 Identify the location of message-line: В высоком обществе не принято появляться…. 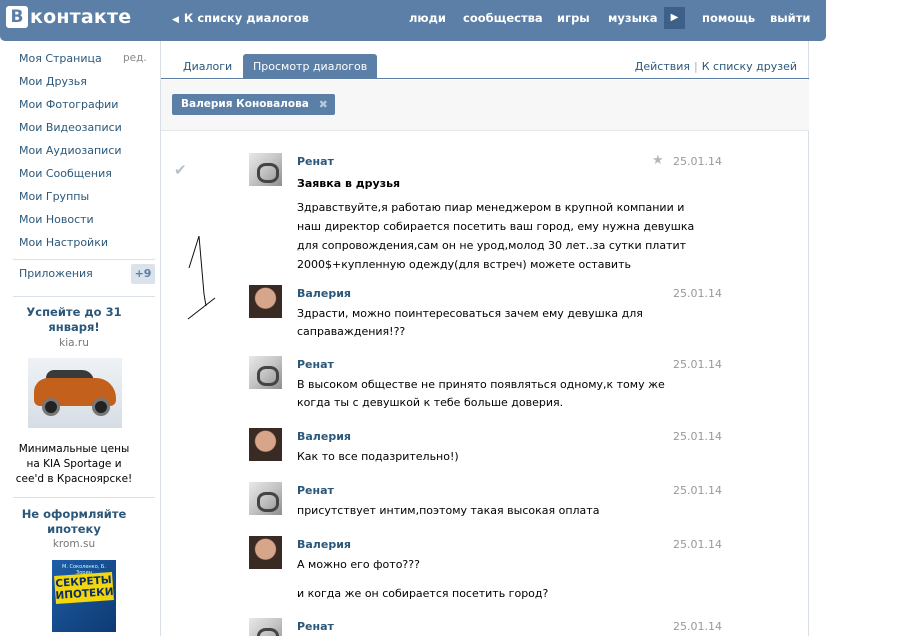
(481, 384).